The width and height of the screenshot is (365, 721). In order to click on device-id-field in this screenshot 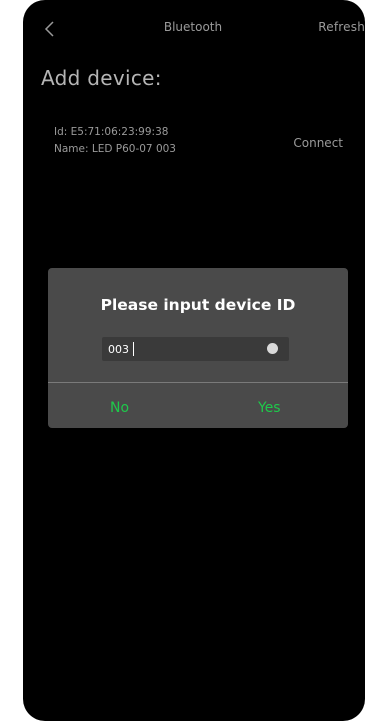, I will do `click(195, 349)`.